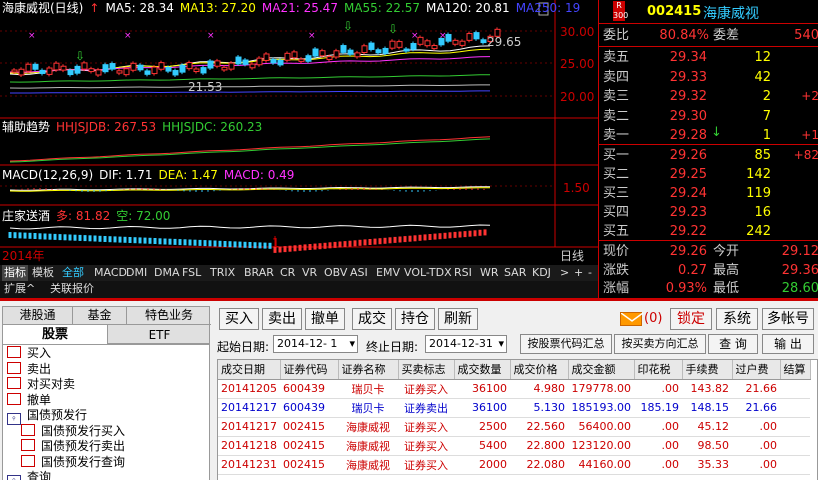  What do you see at coordinates (106, 400) in the screenshot?
I see `tree-item: 撤单` at bounding box center [106, 400].